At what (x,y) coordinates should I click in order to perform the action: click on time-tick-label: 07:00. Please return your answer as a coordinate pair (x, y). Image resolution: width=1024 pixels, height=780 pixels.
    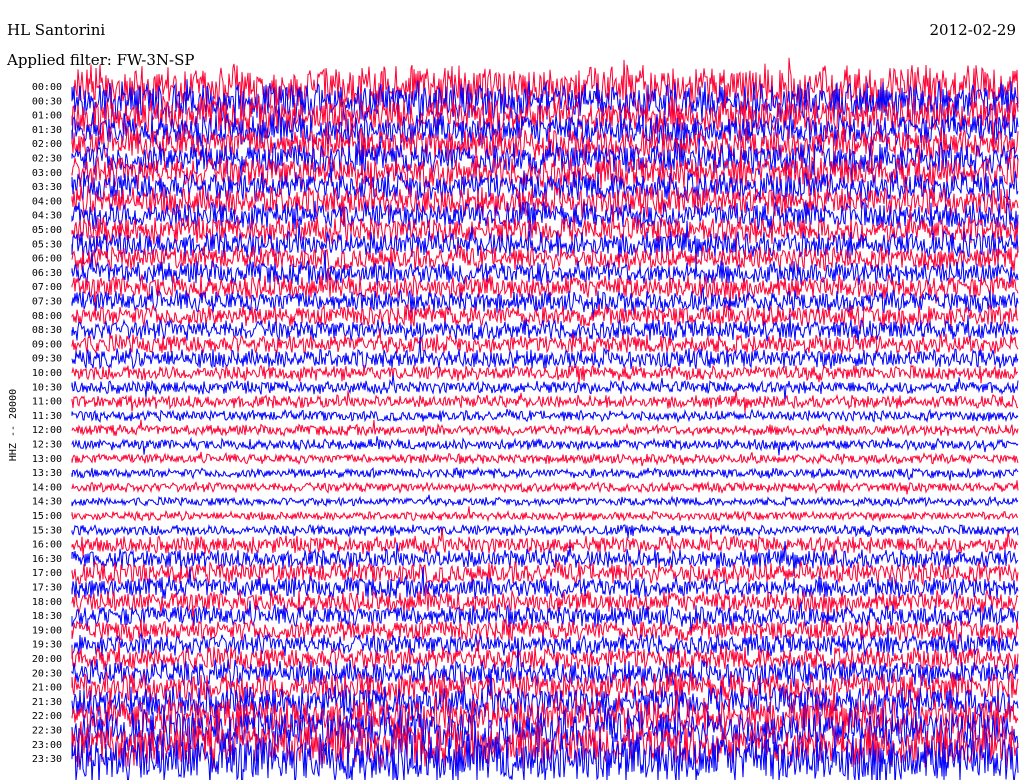
    Looking at the image, I should click on (47, 287).